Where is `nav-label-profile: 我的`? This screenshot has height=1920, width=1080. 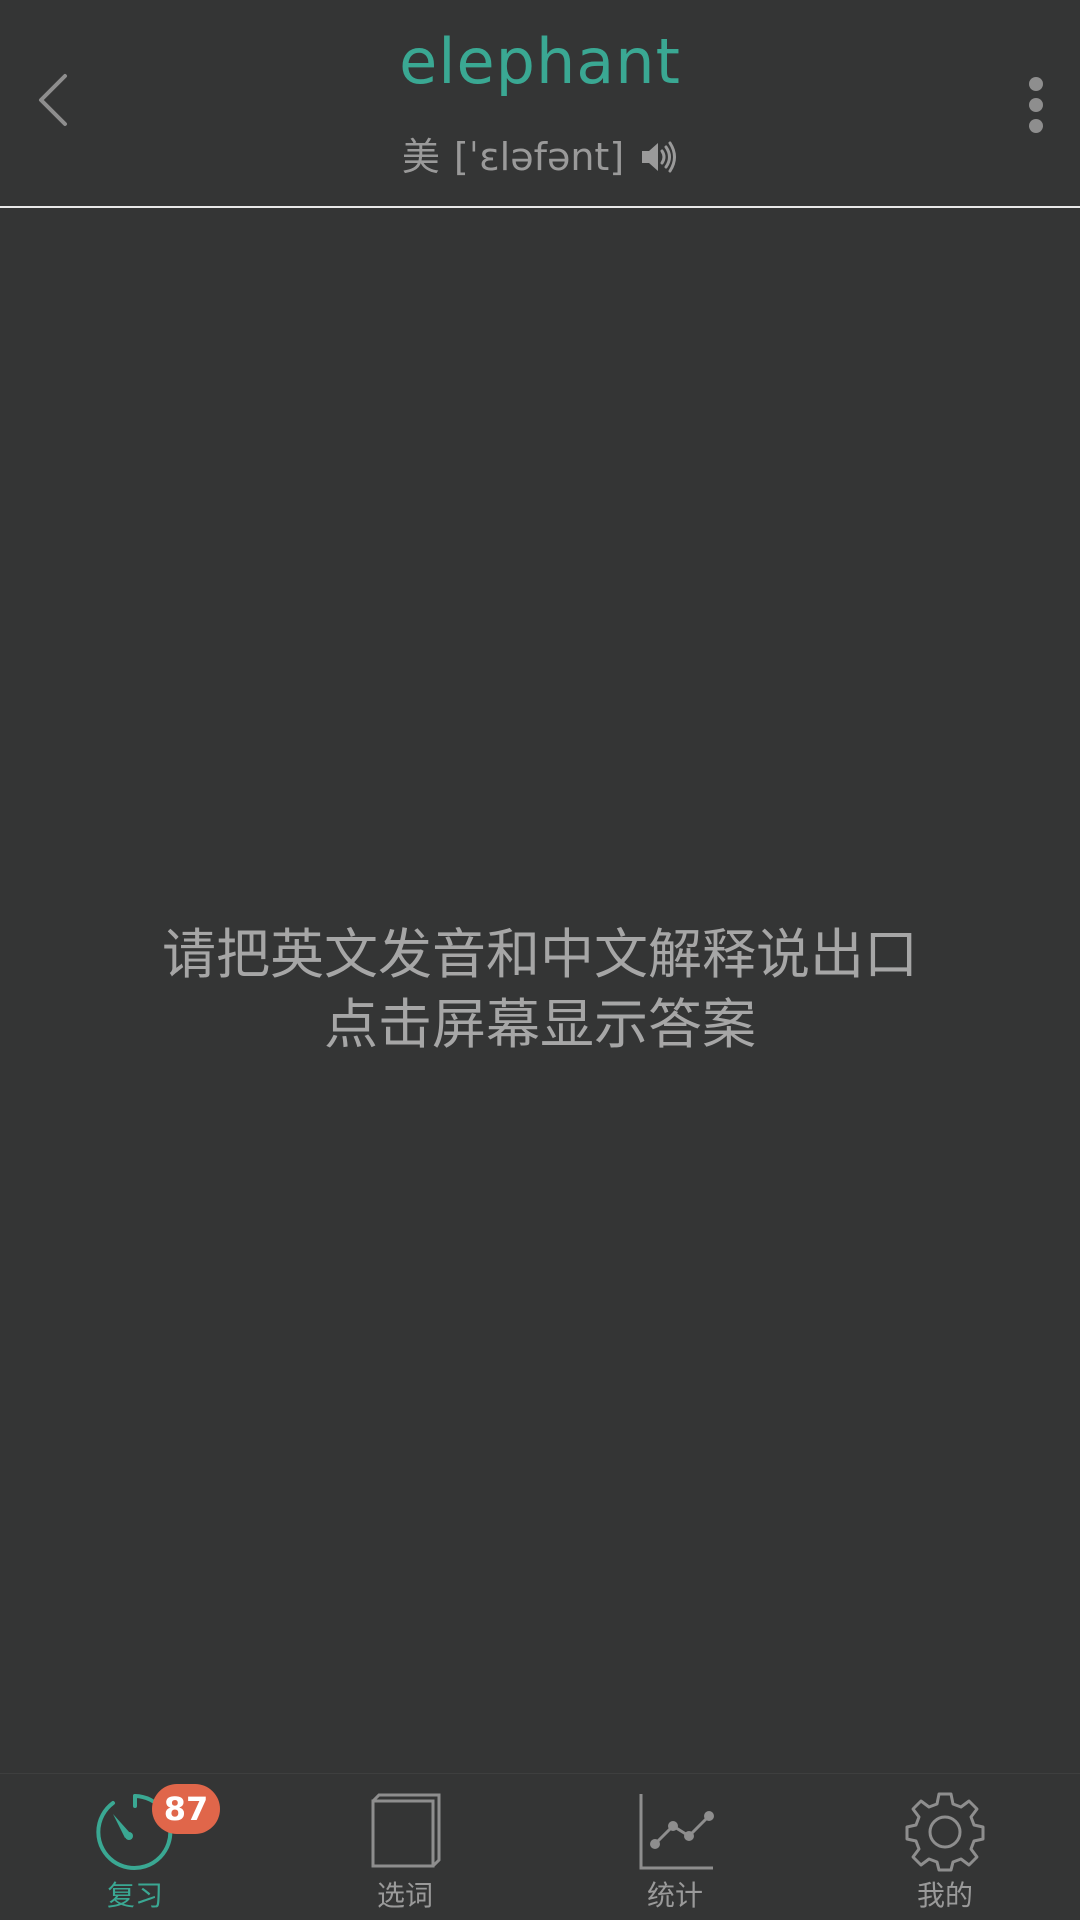
nav-label-profile: 我的 is located at coordinates (944, 1895).